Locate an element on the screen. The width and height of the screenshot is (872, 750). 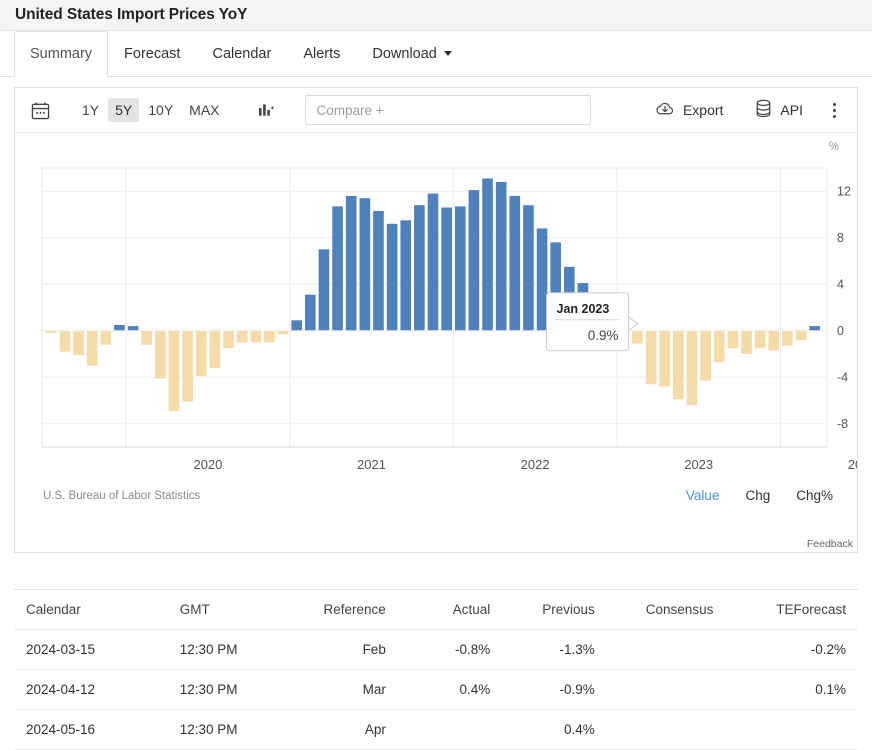
export-button: Export is located at coordinates (689, 110).